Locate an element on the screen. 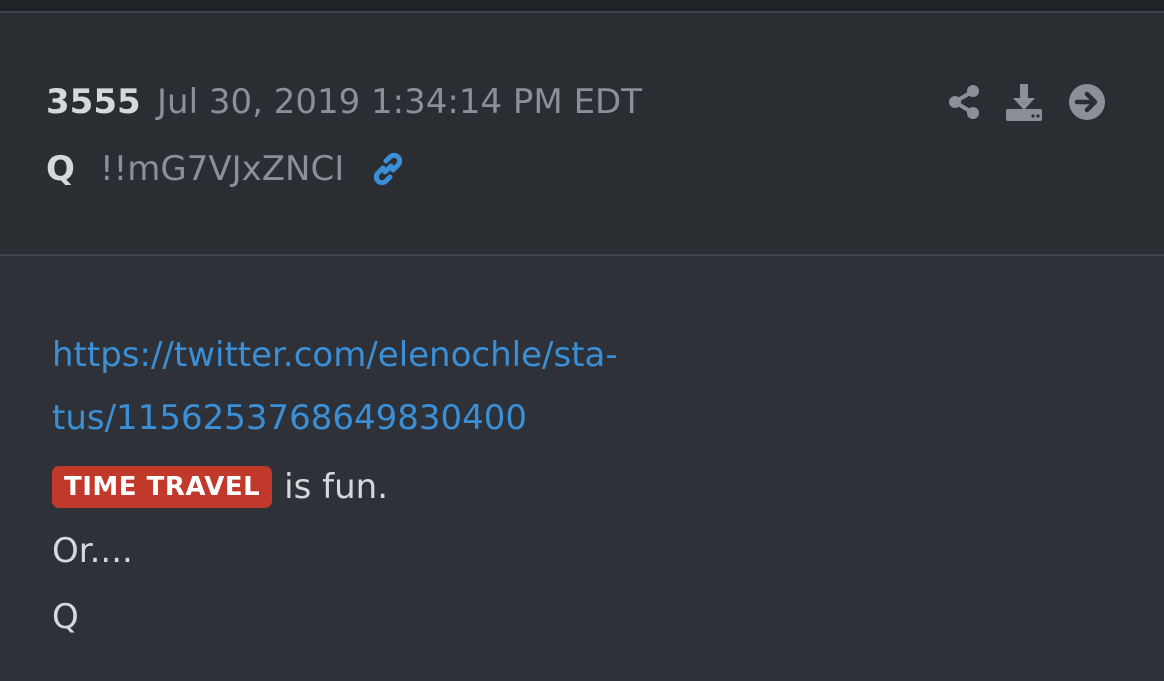  top-bar is located at coordinates (582, 5).